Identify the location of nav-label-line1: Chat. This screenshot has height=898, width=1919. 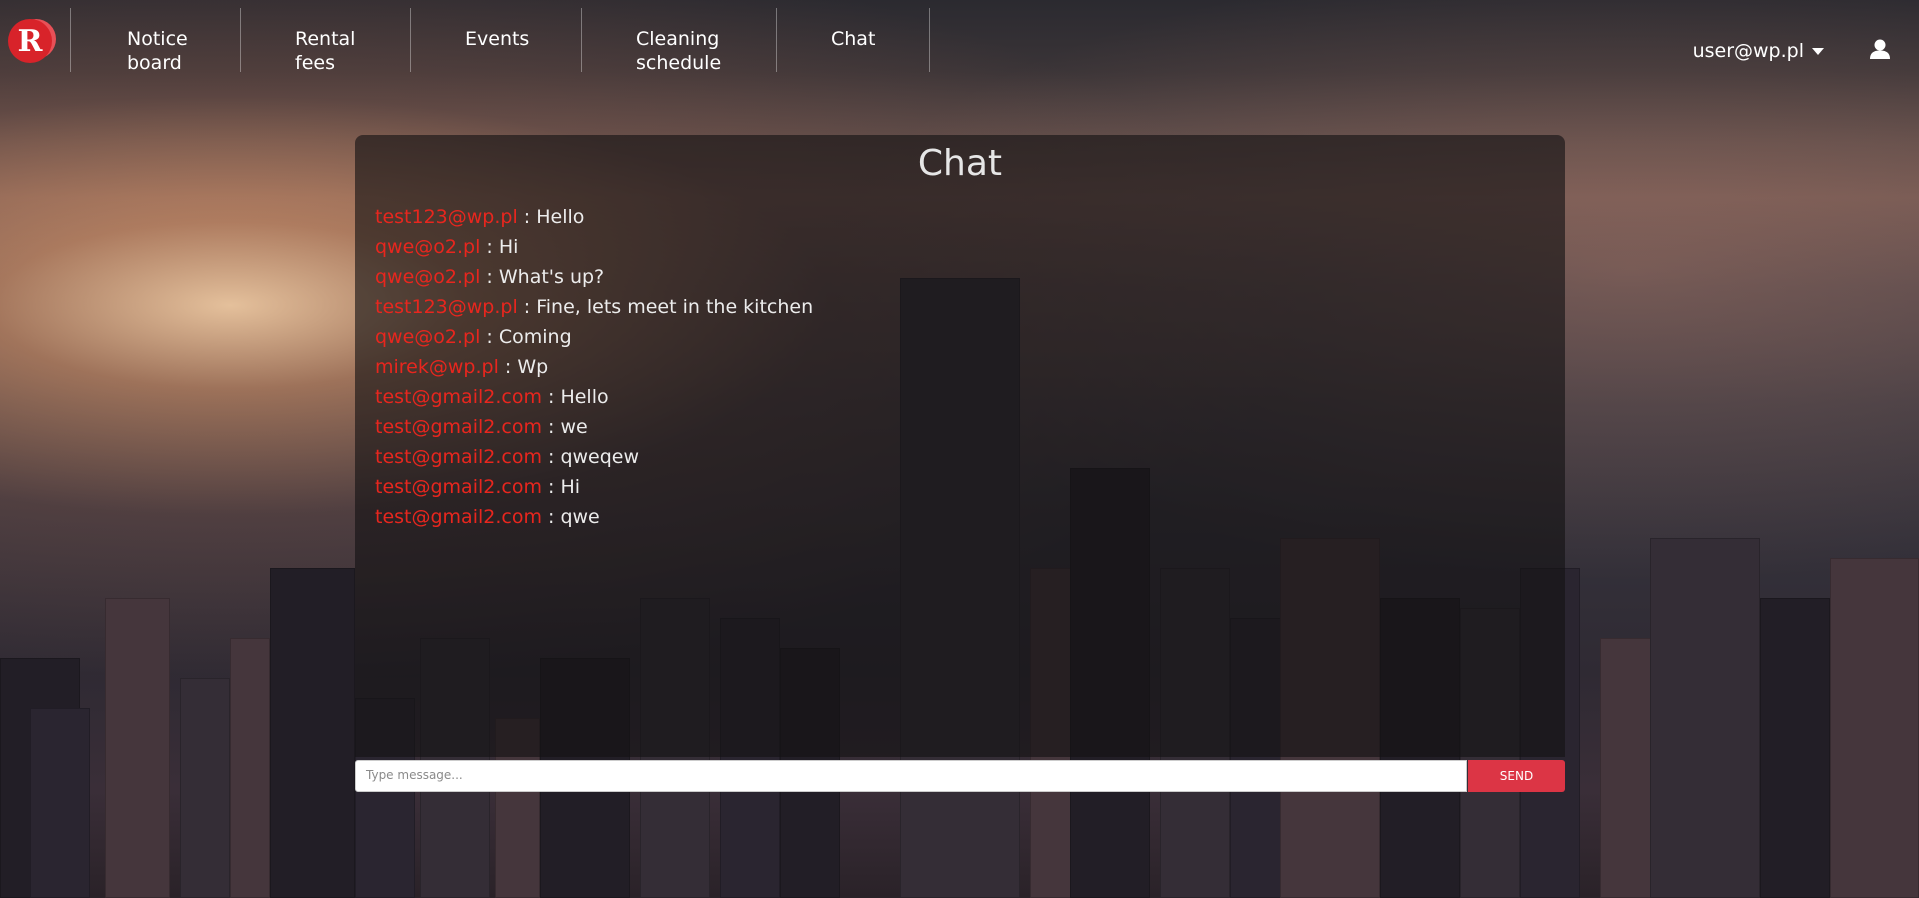
(853, 39).